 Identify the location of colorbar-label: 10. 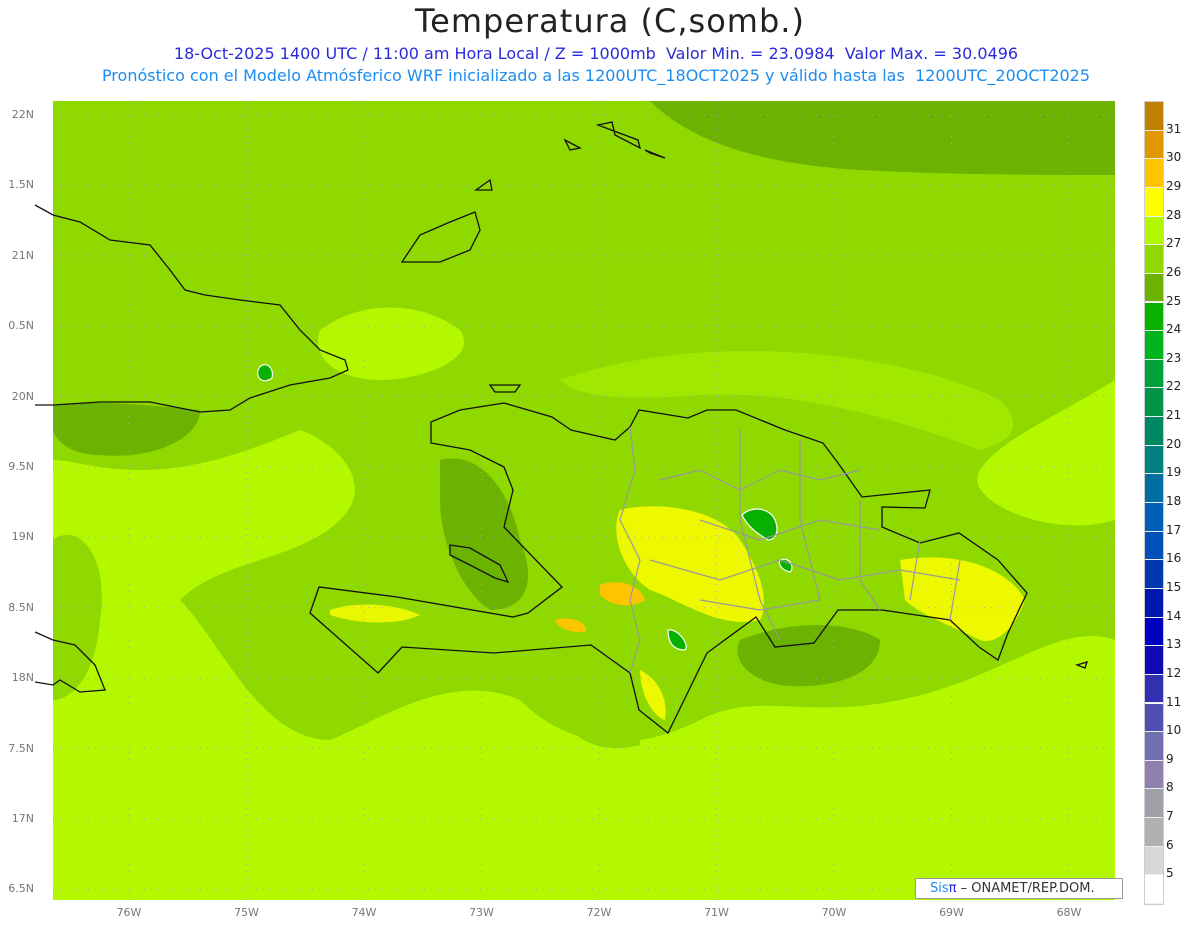
(1174, 730).